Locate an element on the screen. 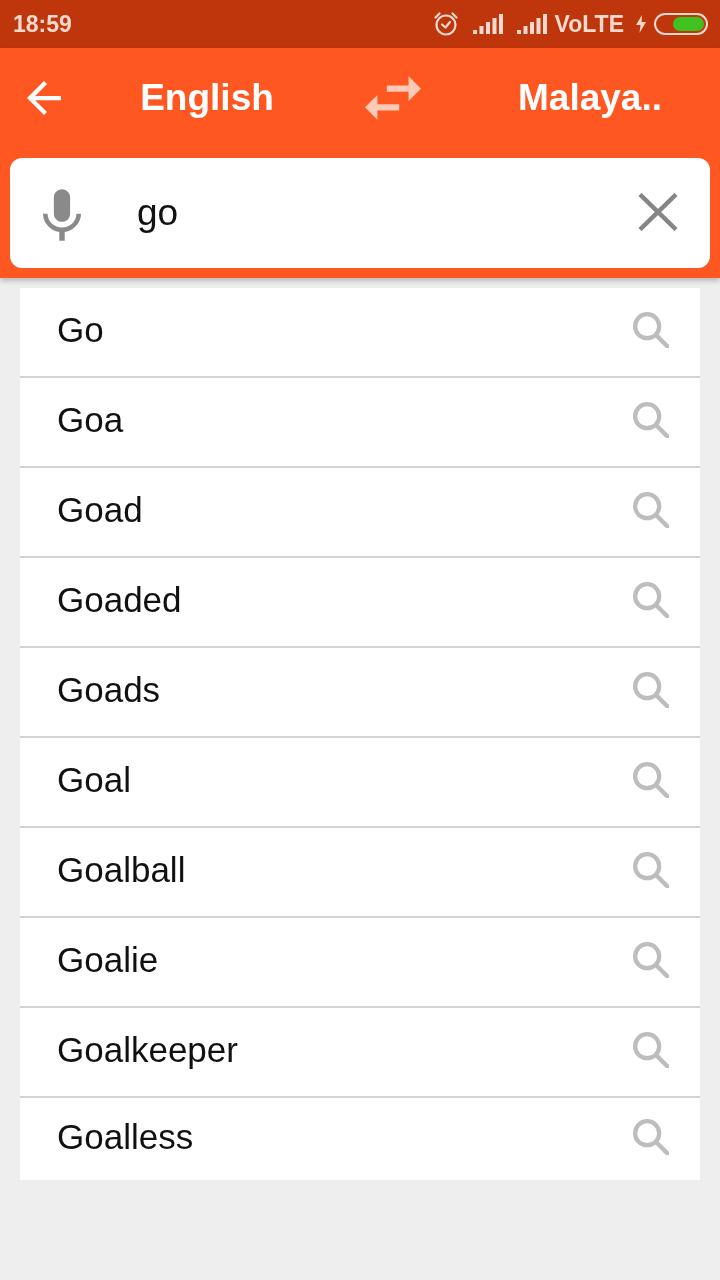 The height and width of the screenshot is (1280, 720). search-bar: go is located at coordinates (360, 213).